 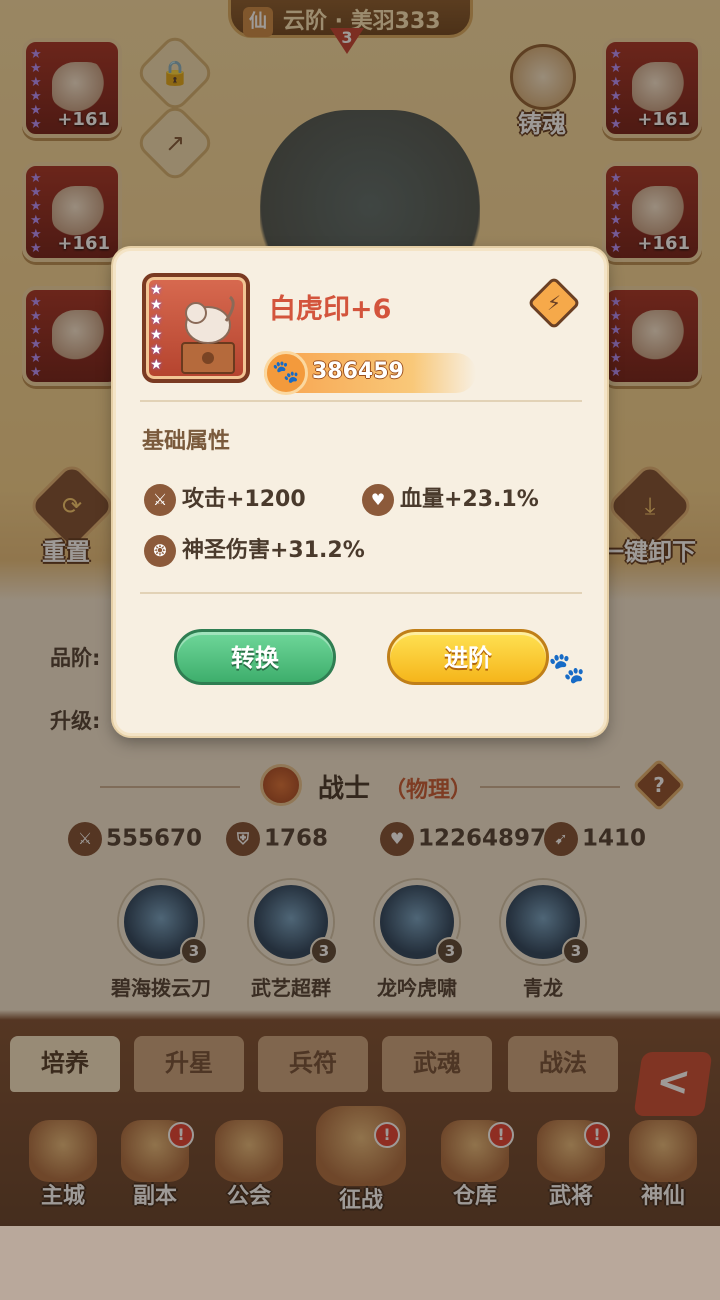 I want to click on attr-attack: ⚔ 攻击+1200, so click(x=225, y=498).